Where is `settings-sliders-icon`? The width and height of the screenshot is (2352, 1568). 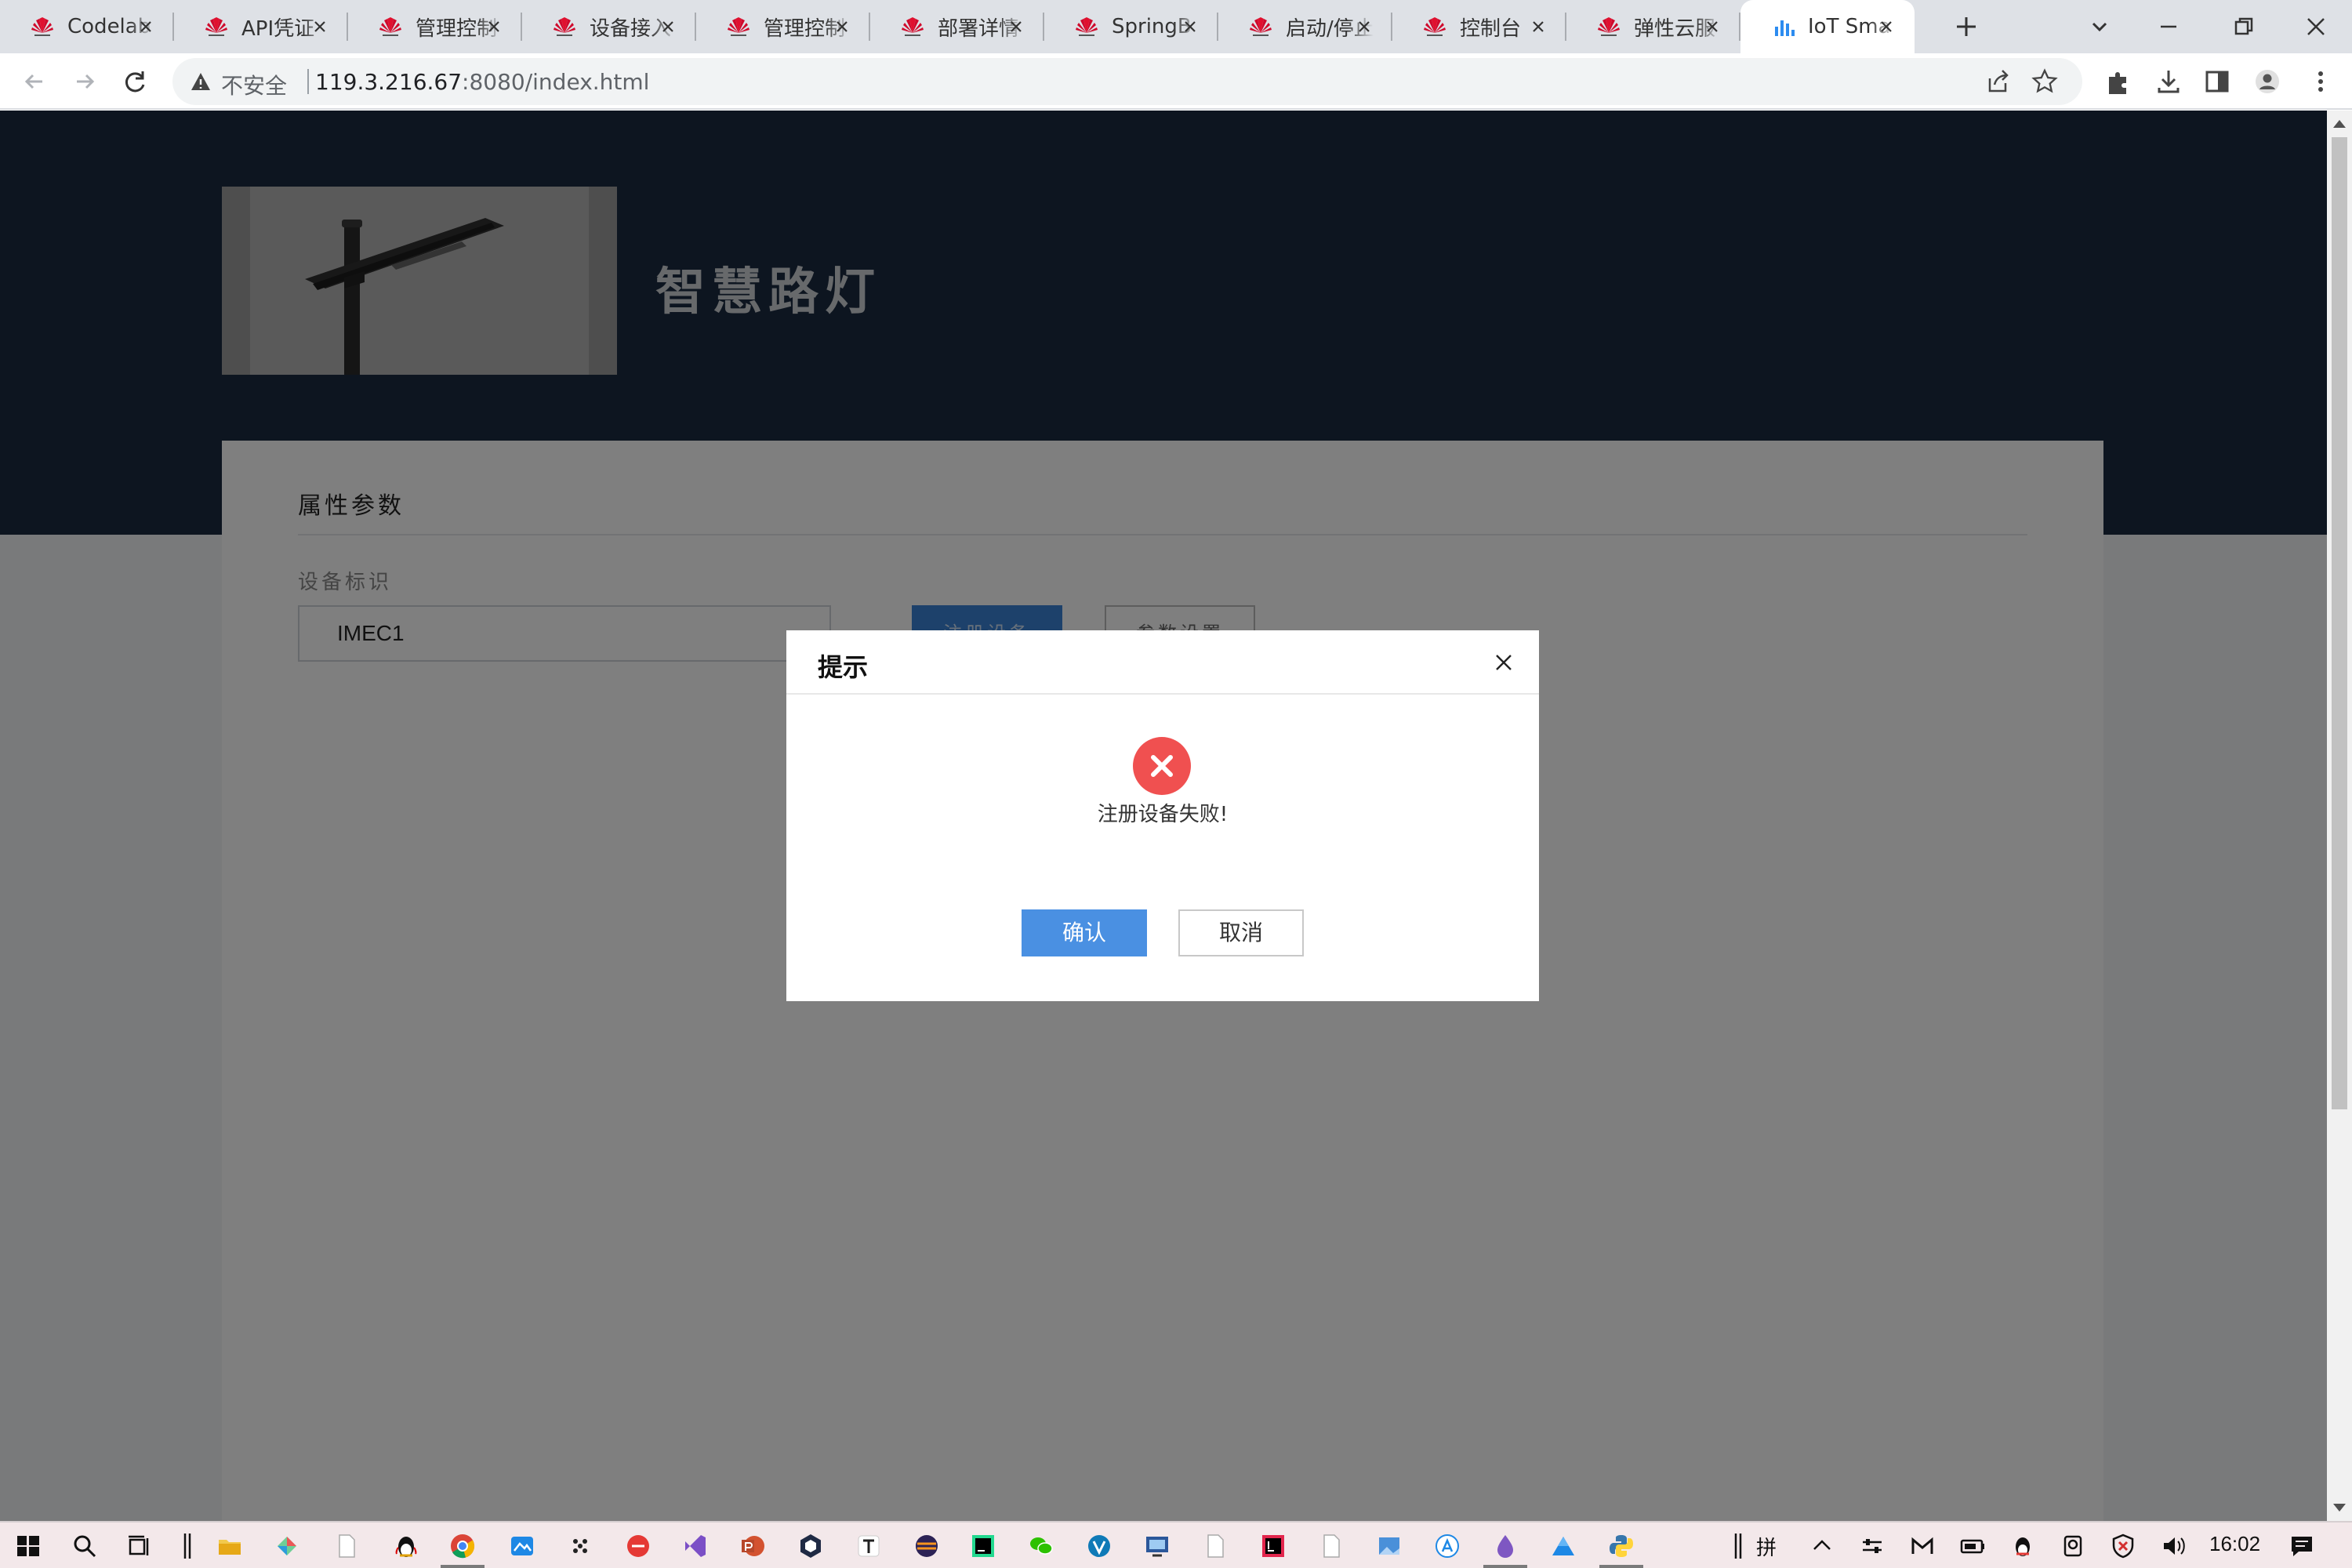 settings-sliders-icon is located at coordinates (1872, 1546).